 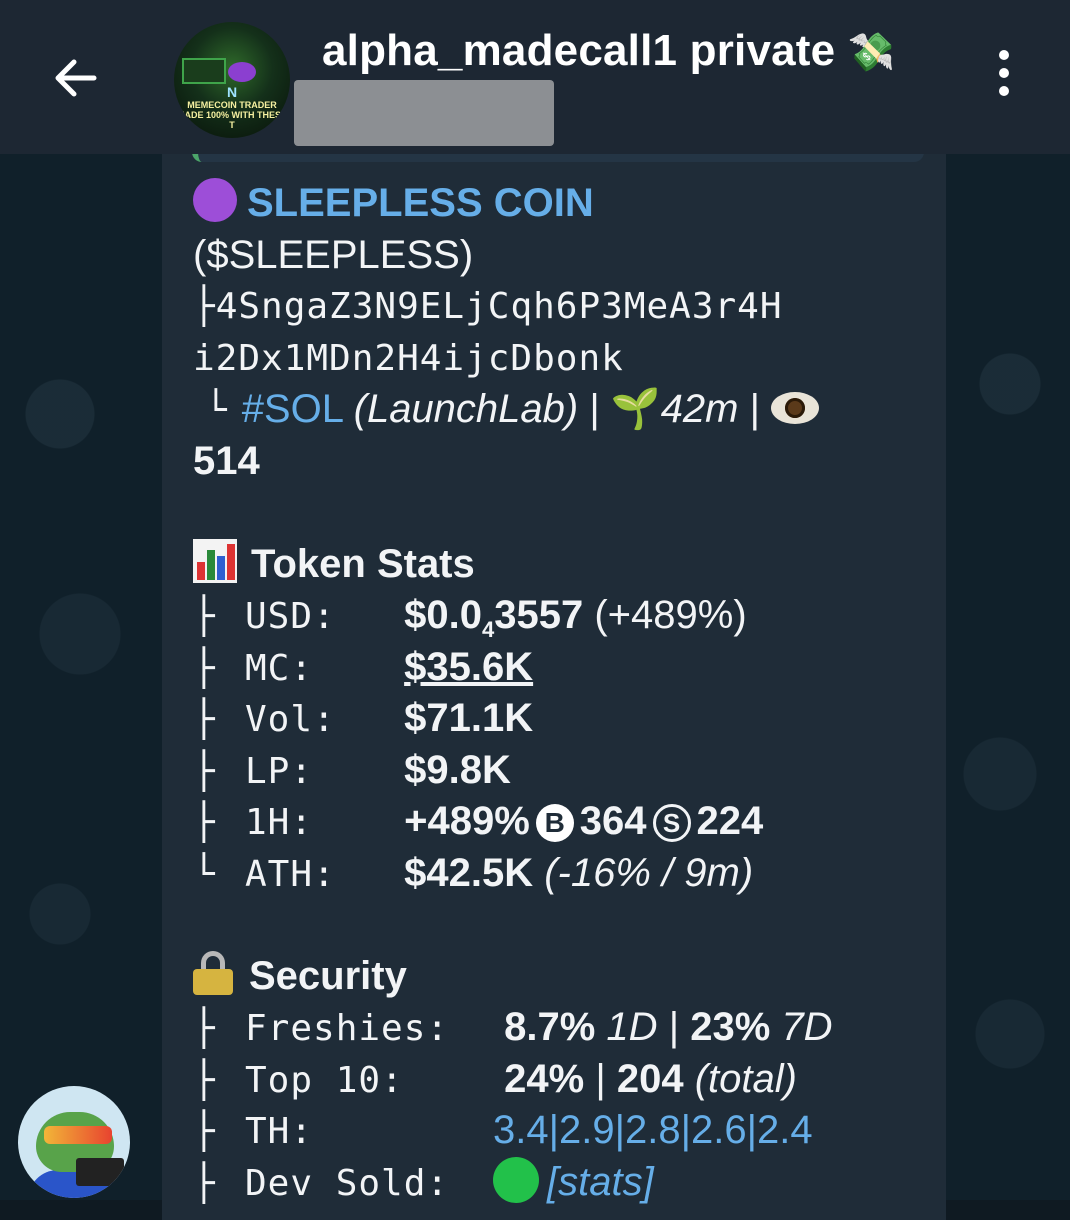 I want to click on top-holder-link: 2.6, so click(x=719, y=1130).